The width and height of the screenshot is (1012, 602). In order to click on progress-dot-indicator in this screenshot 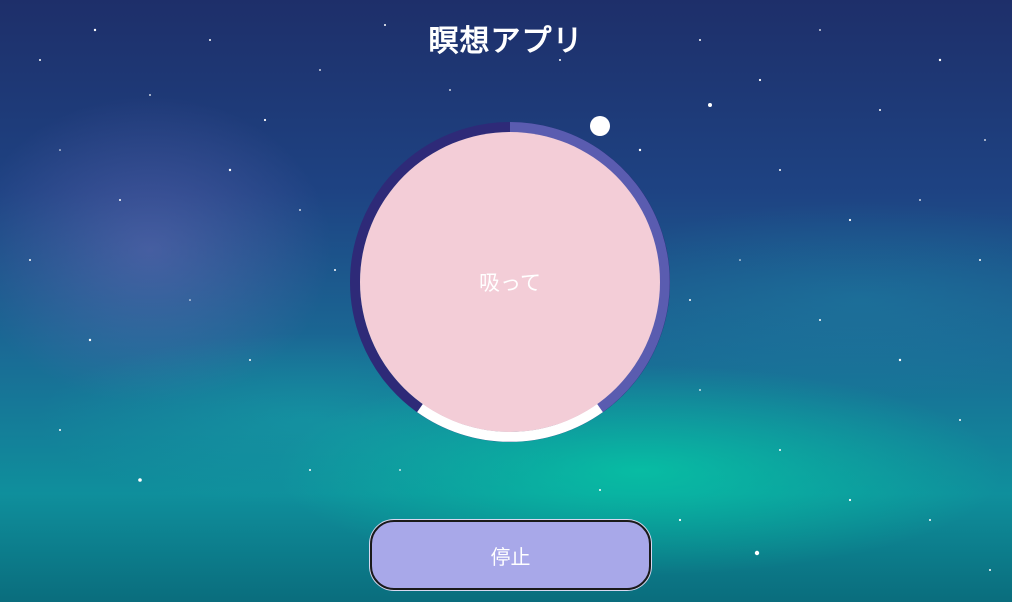, I will do `click(600, 126)`.